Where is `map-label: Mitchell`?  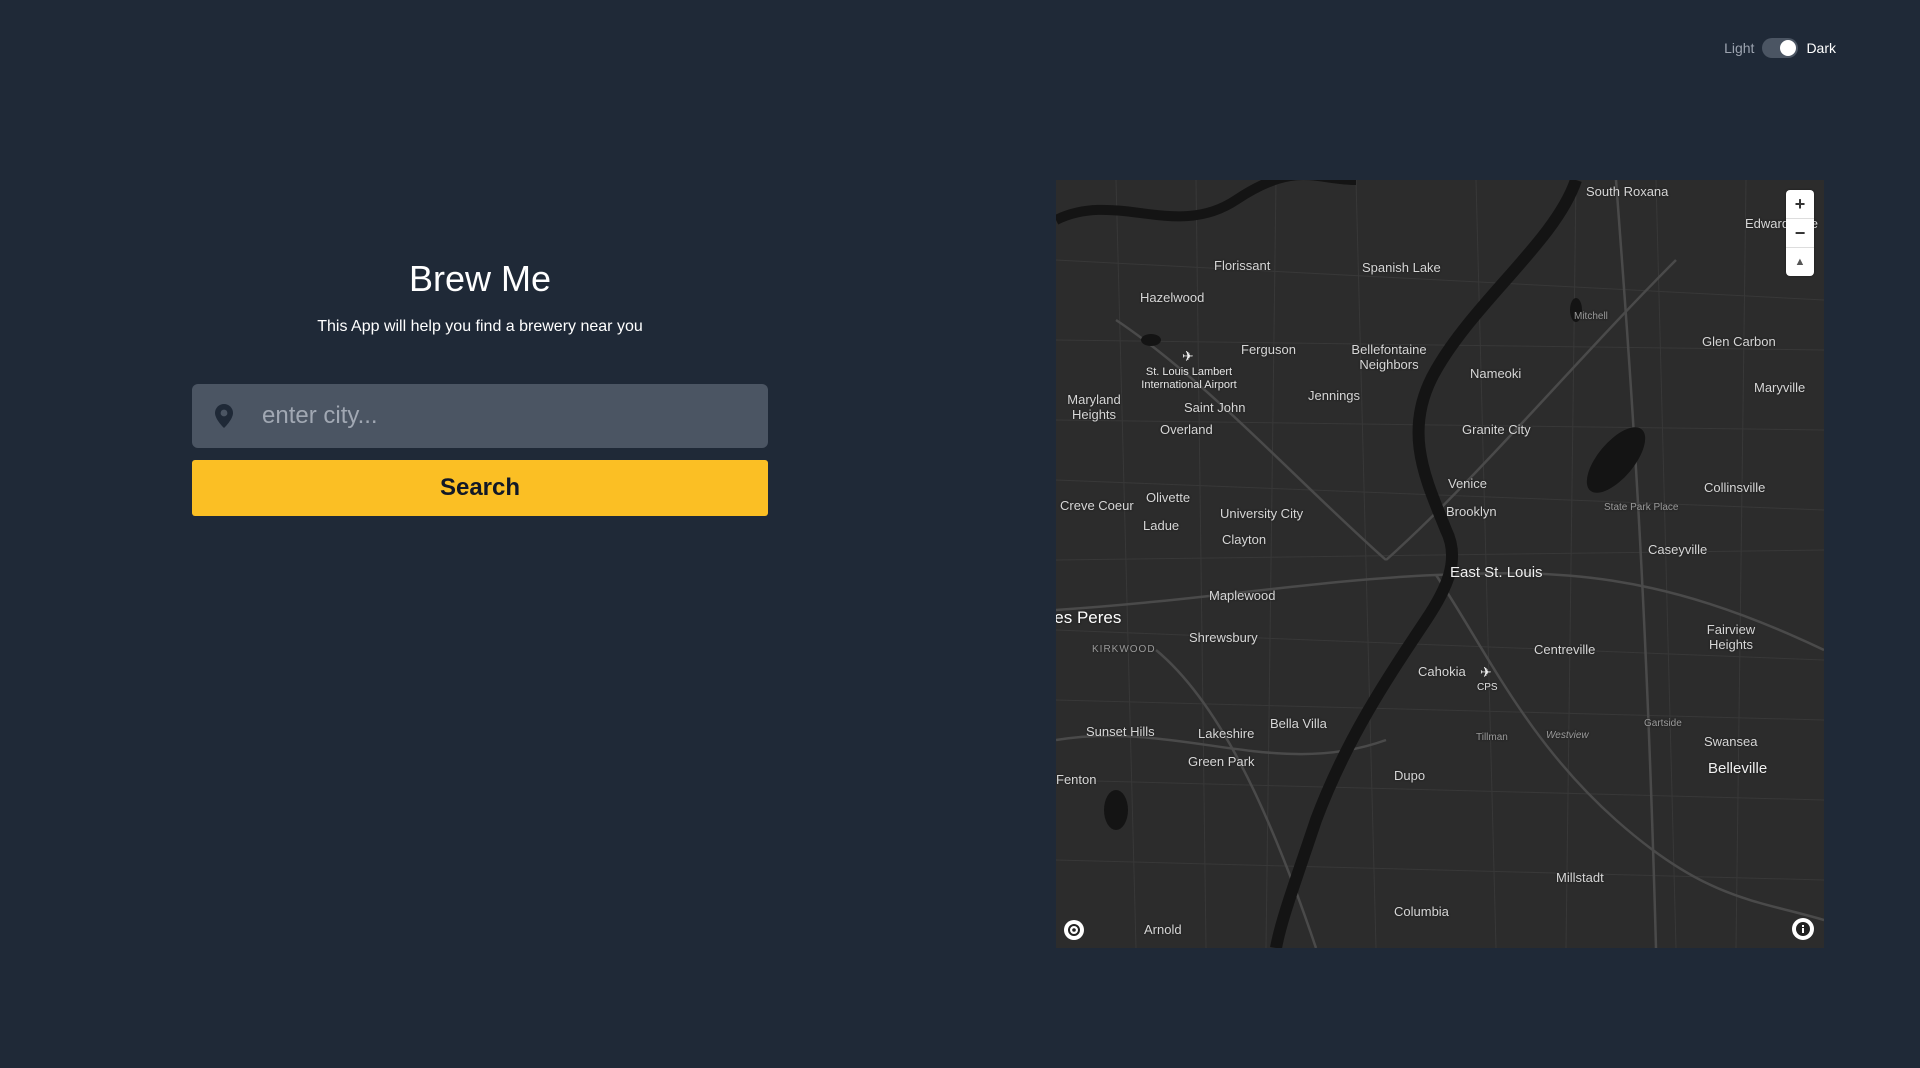
map-label: Mitchell is located at coordinates (1591, 316).